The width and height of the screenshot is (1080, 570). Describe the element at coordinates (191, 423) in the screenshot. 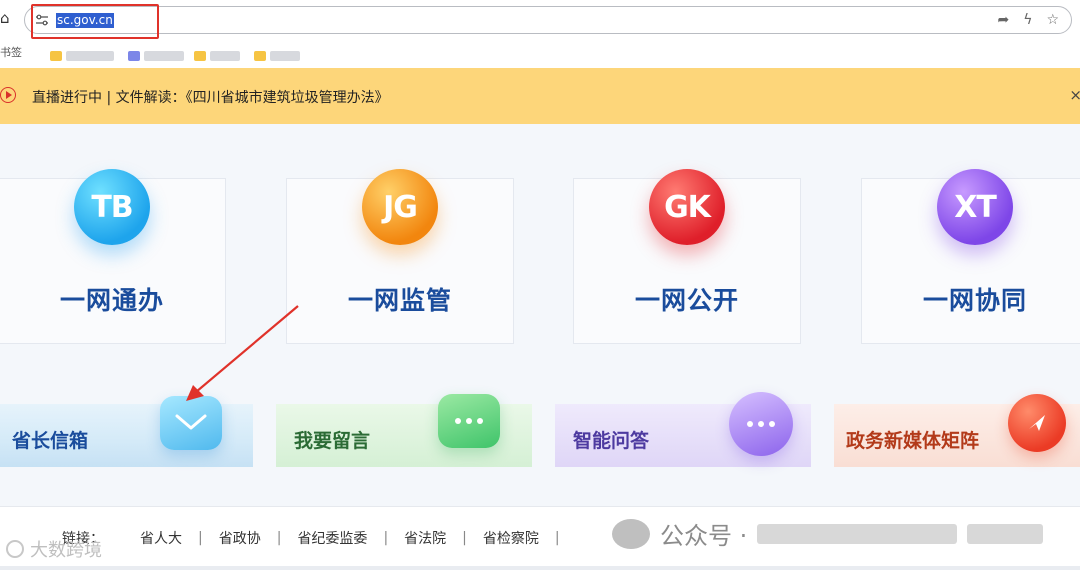

I see `envelope-icon` at that location.